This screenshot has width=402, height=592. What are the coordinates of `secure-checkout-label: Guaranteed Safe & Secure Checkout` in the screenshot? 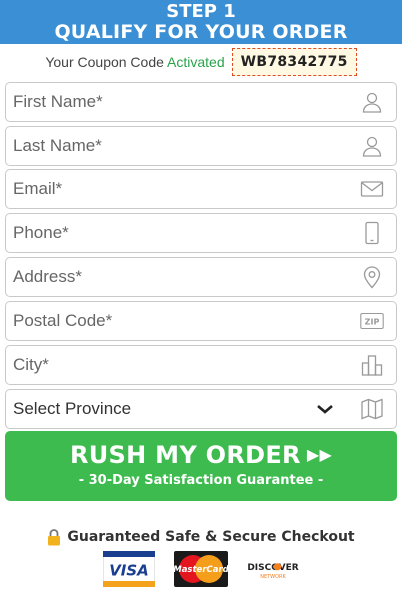 It's located at (211, 537).